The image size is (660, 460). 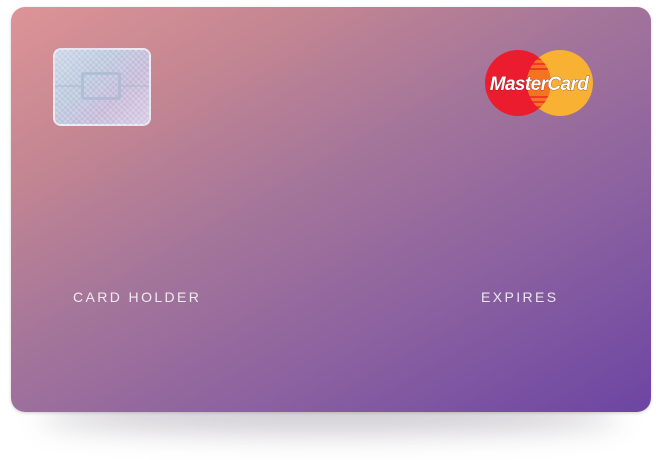 I want to click on emv-chip-icon, so click(x=102, y=87).